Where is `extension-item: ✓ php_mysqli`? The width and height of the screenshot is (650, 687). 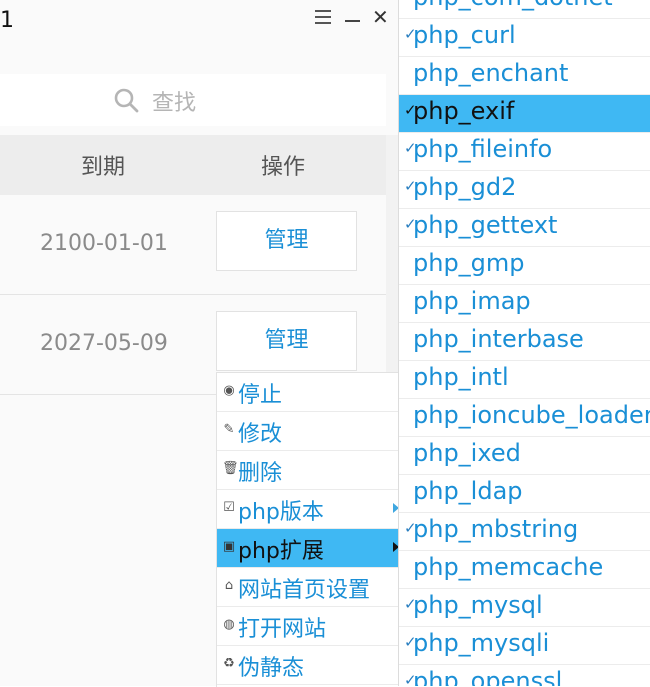
extension-item: ✓ php_mysqli is located at coordinates (524, 646).